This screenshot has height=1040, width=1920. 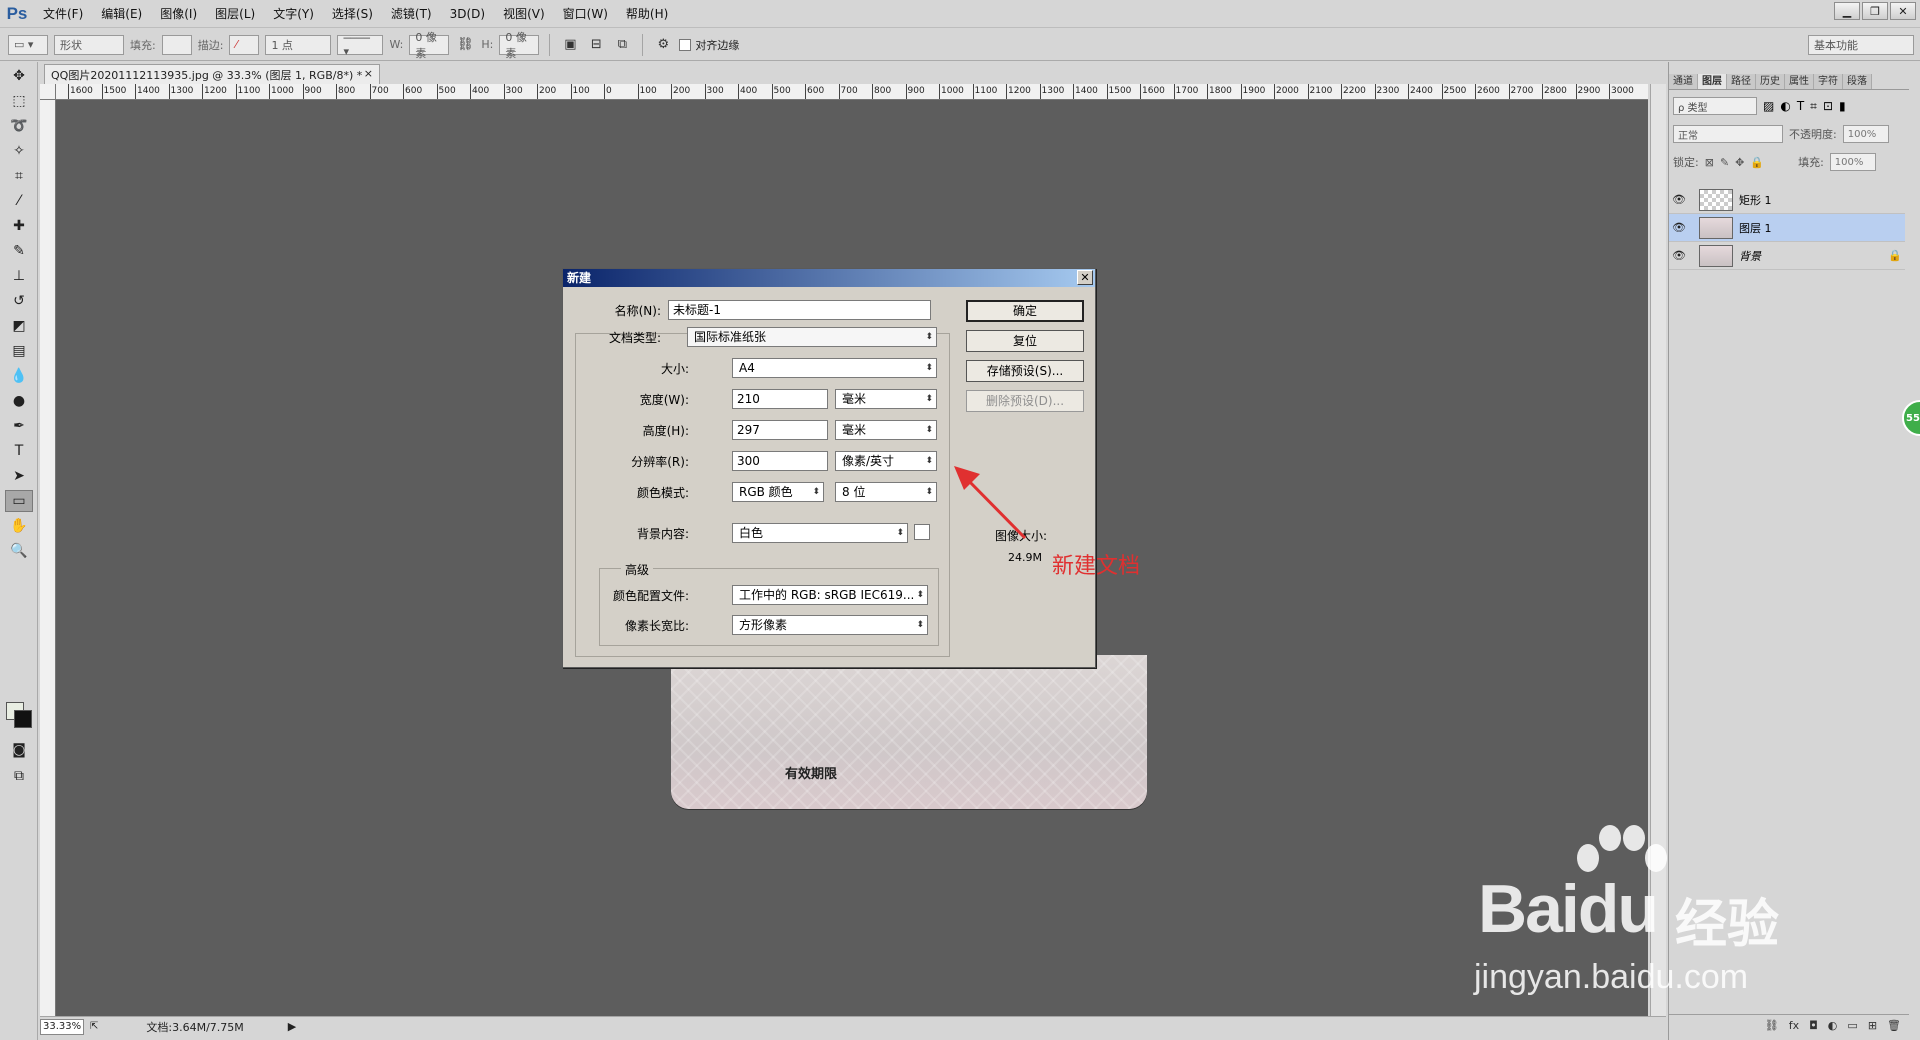 What do you see at coordinates (647, 14) in the screenshot?
I see `menu-item: 帮助(H)` at bounding box center [647, 14].